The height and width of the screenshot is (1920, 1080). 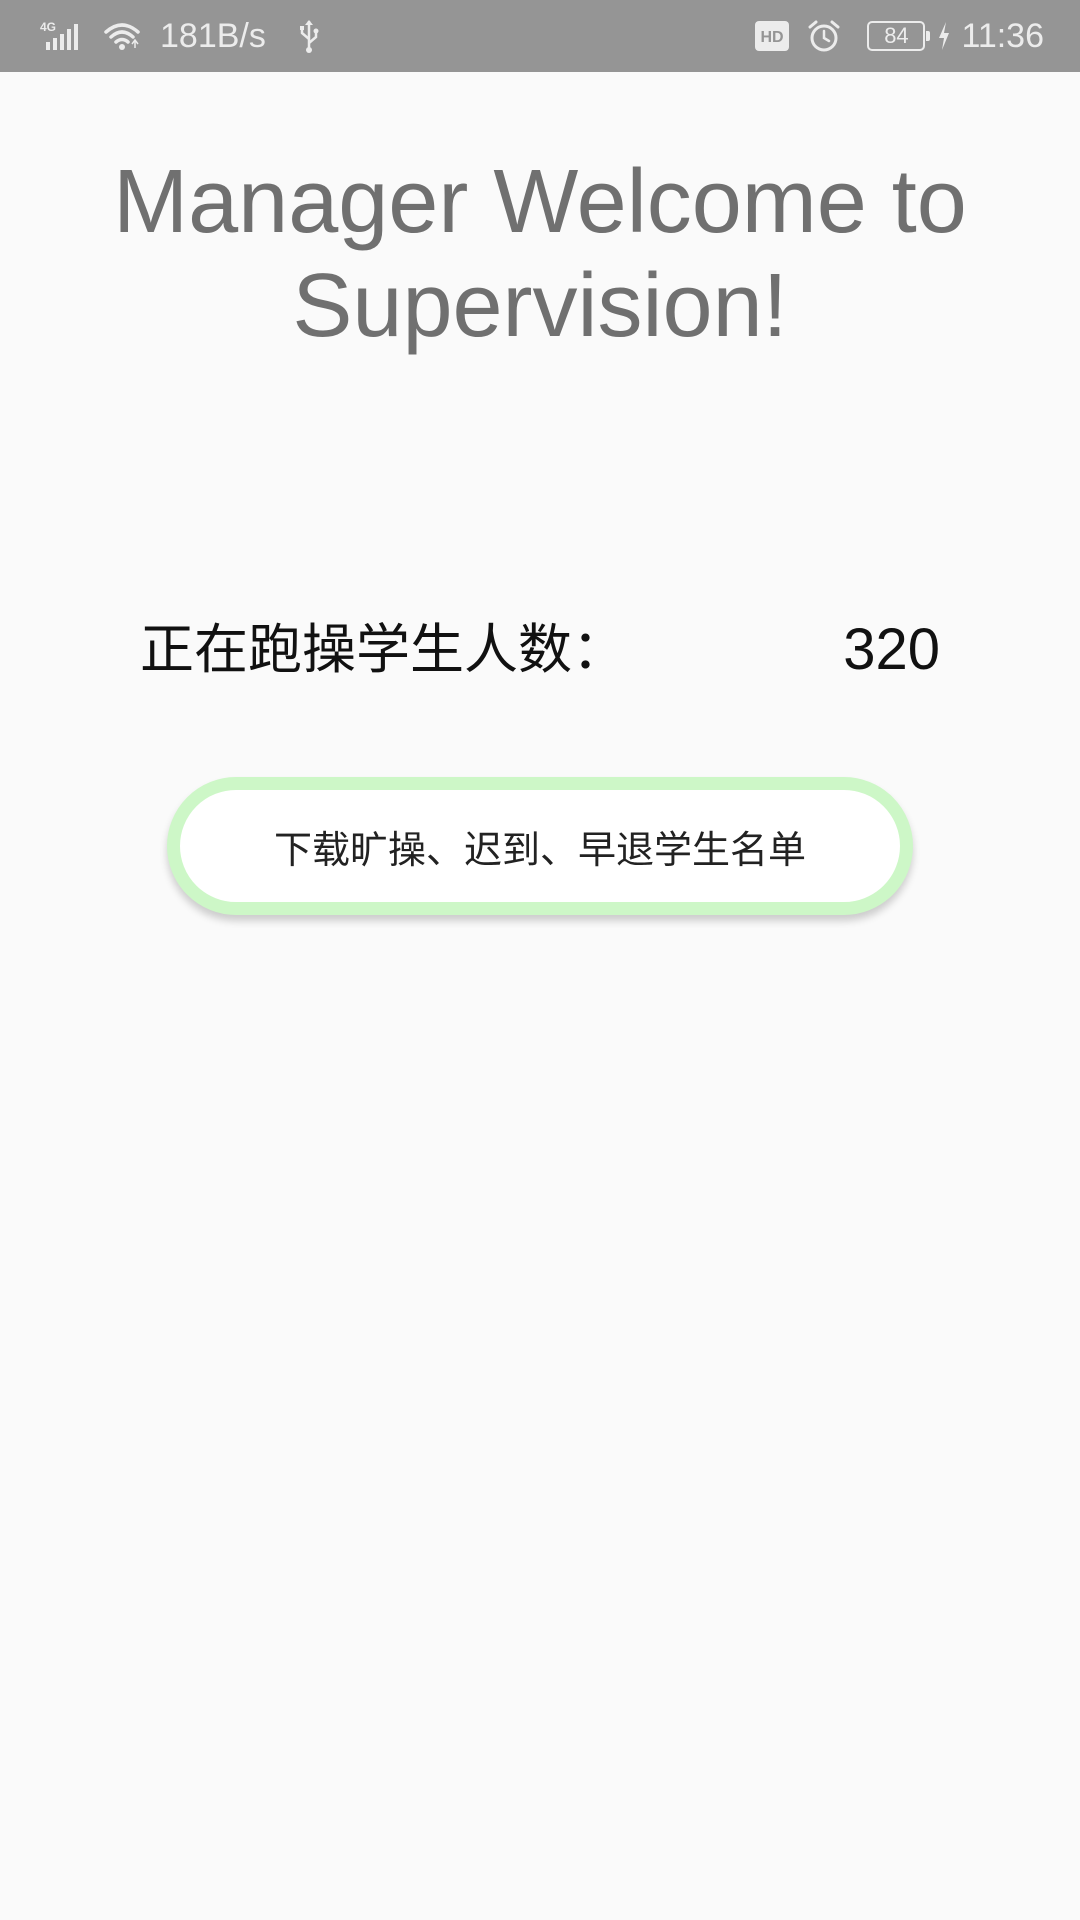 I want to click on status-bar-right: HD 84 11:36, so click(x=899, y=36).